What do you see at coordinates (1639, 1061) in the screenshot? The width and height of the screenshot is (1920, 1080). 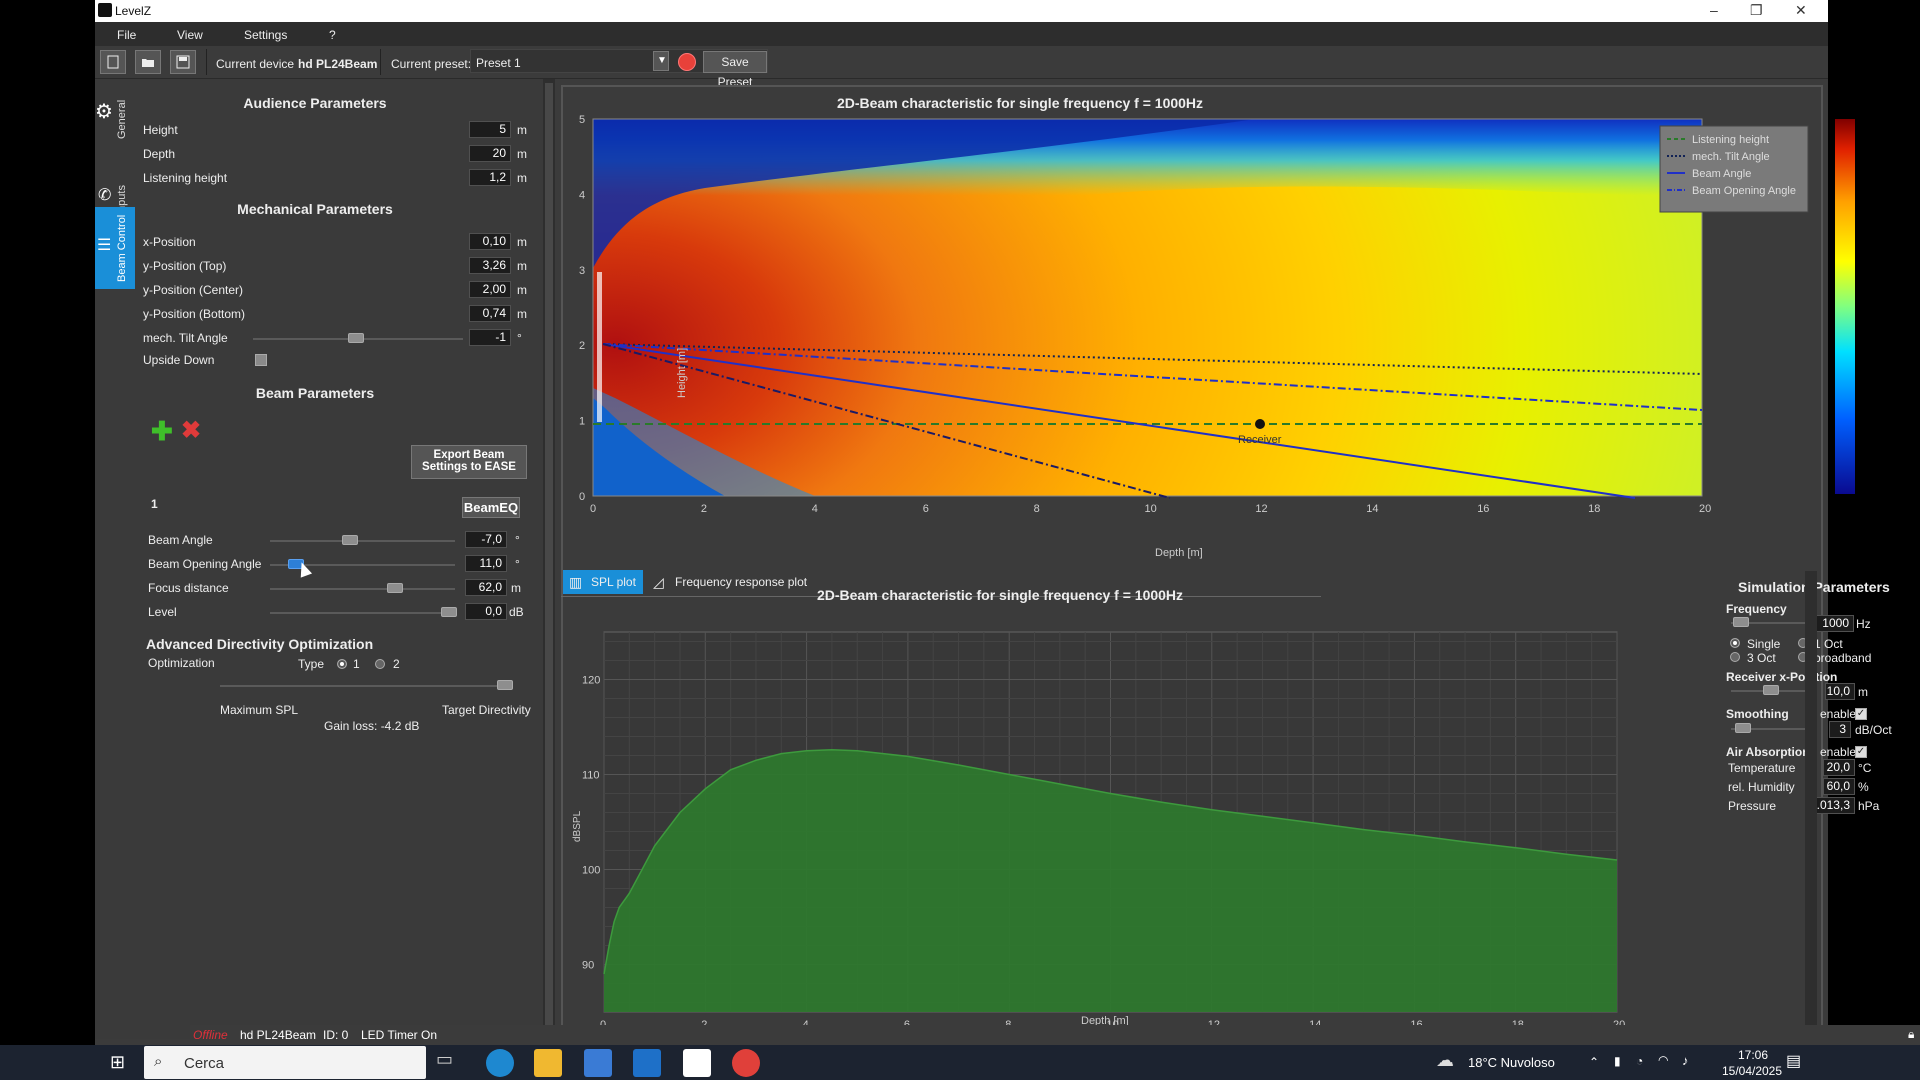 I see `network-icon: ◔` at bounding box center [1639, 1061].